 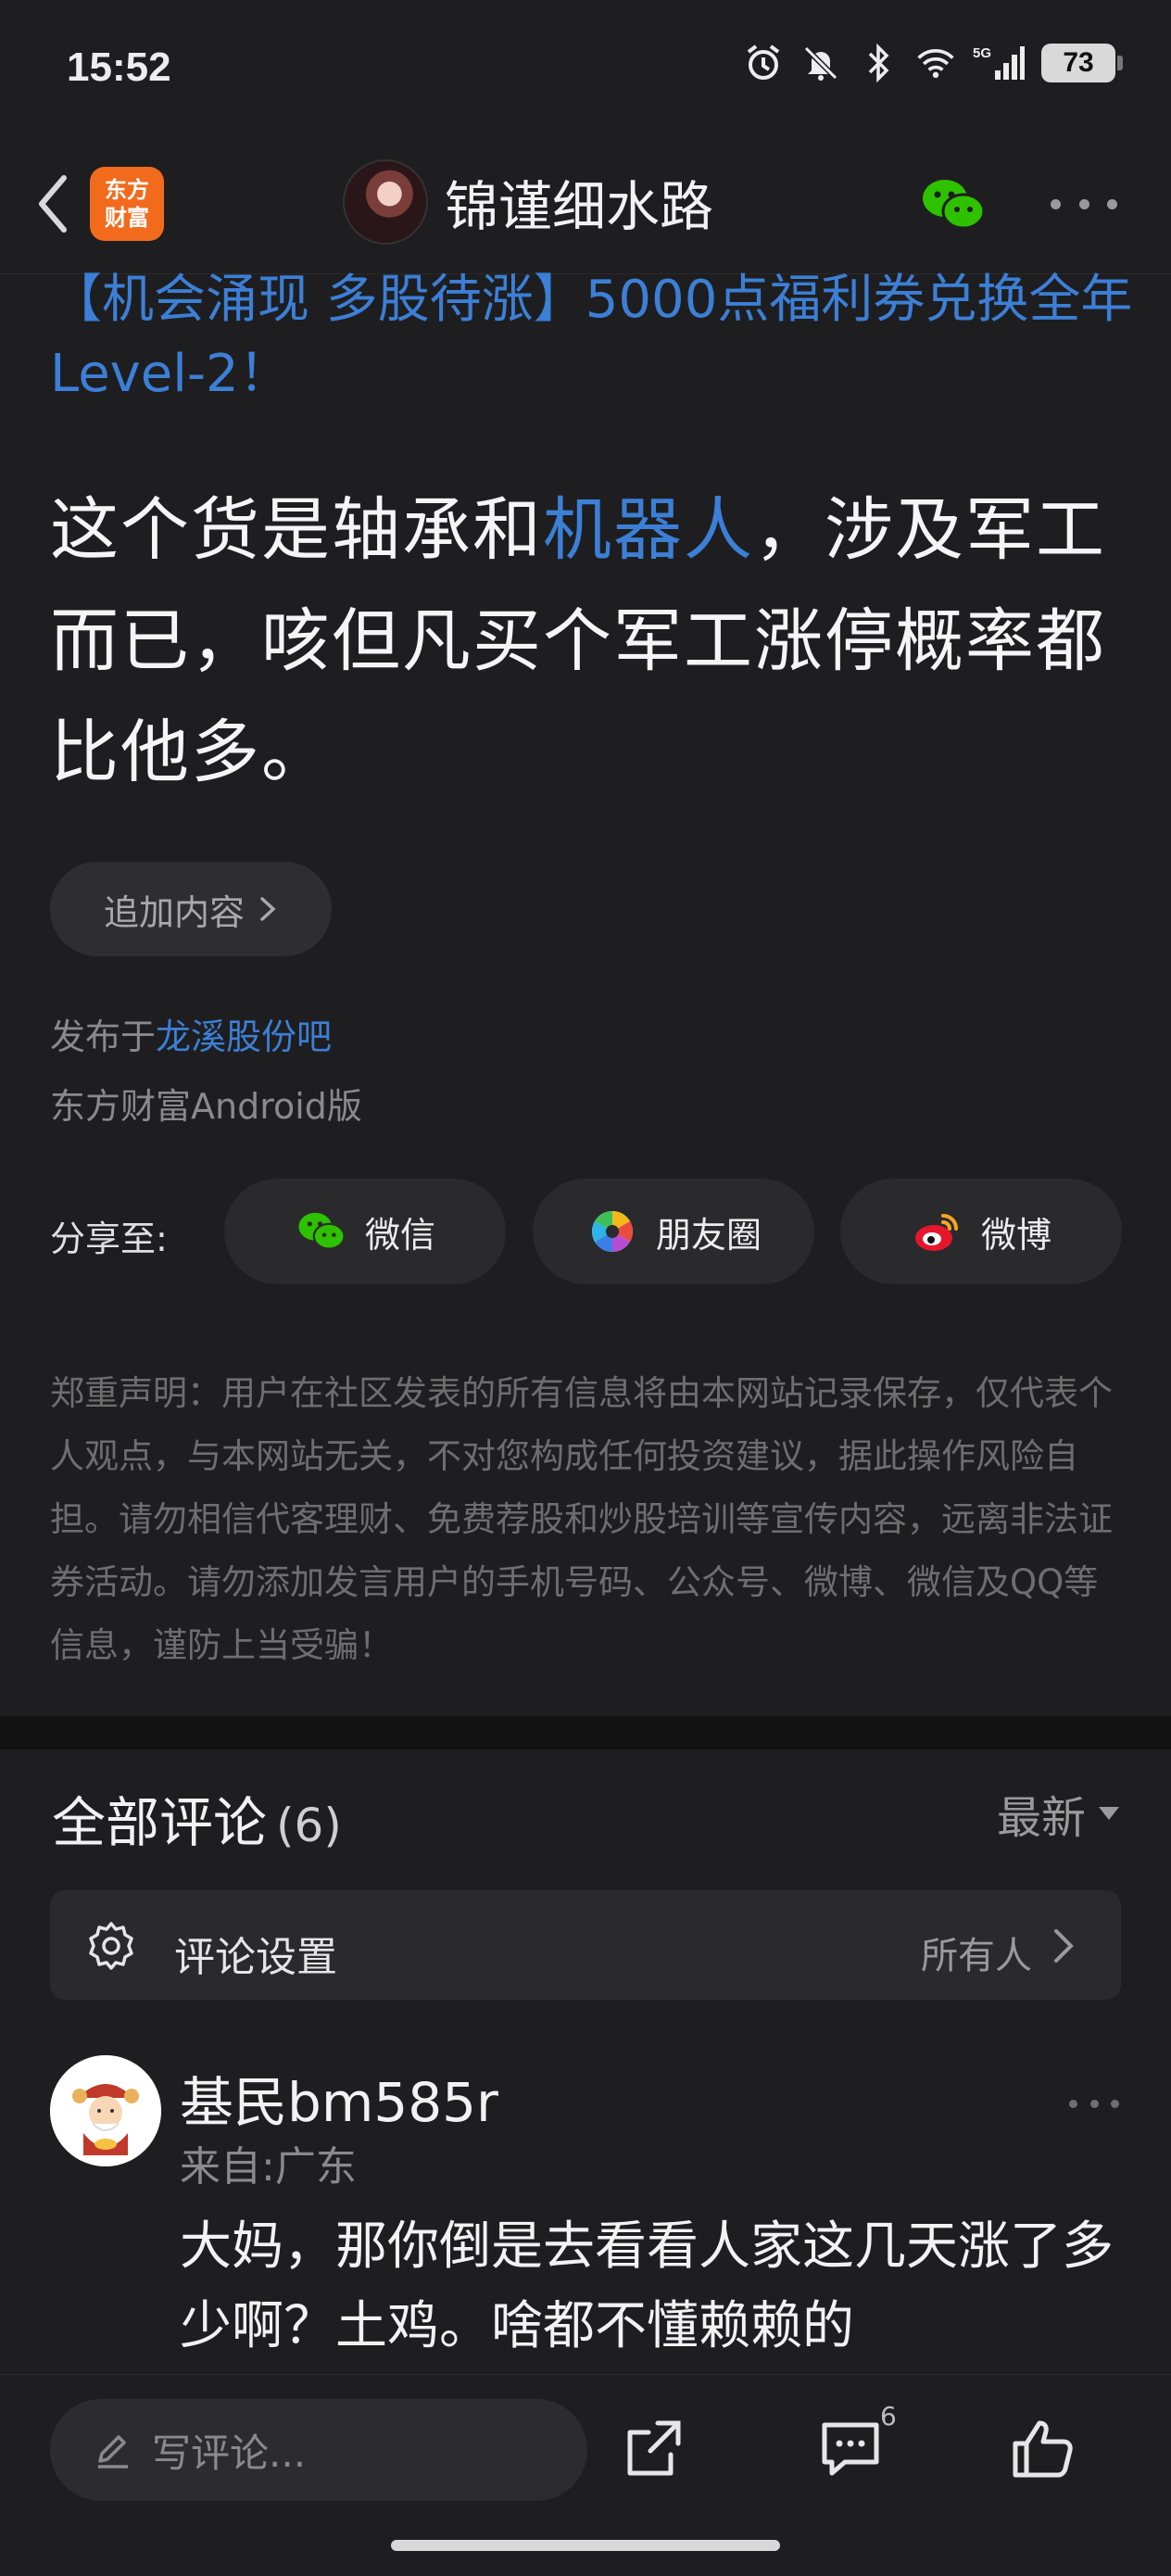 I want to click on app-logo-line2: 财富, so click(x=127, y=218).